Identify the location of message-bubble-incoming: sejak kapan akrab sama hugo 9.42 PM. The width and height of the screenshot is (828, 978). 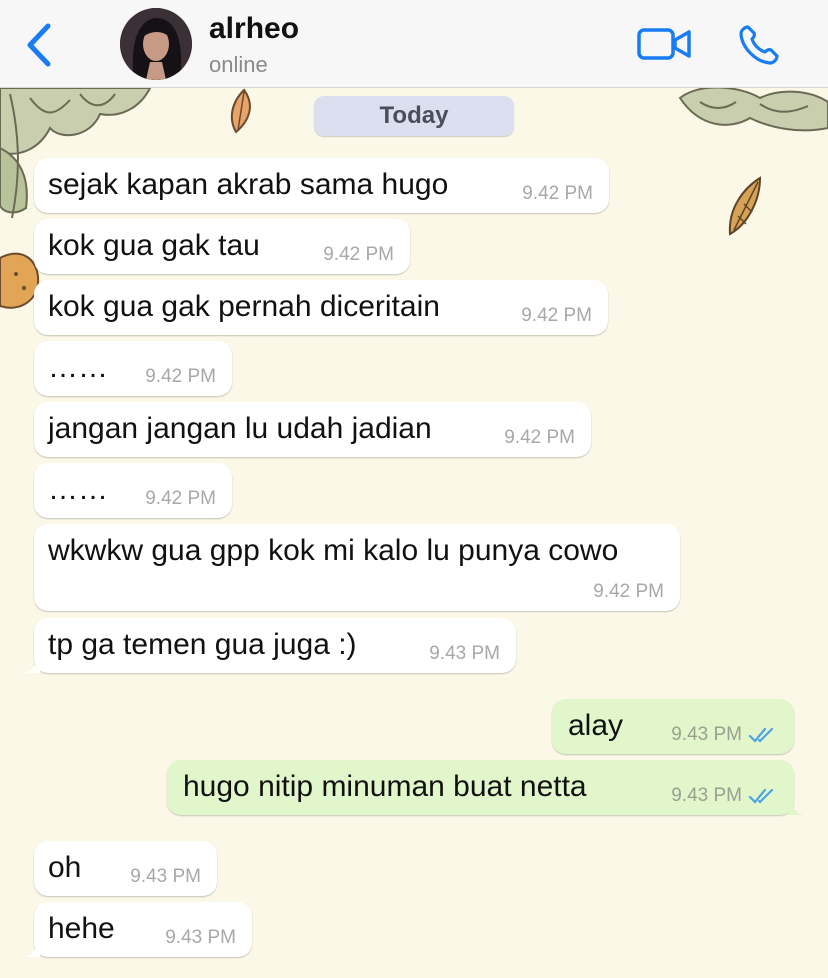
(321, 185).